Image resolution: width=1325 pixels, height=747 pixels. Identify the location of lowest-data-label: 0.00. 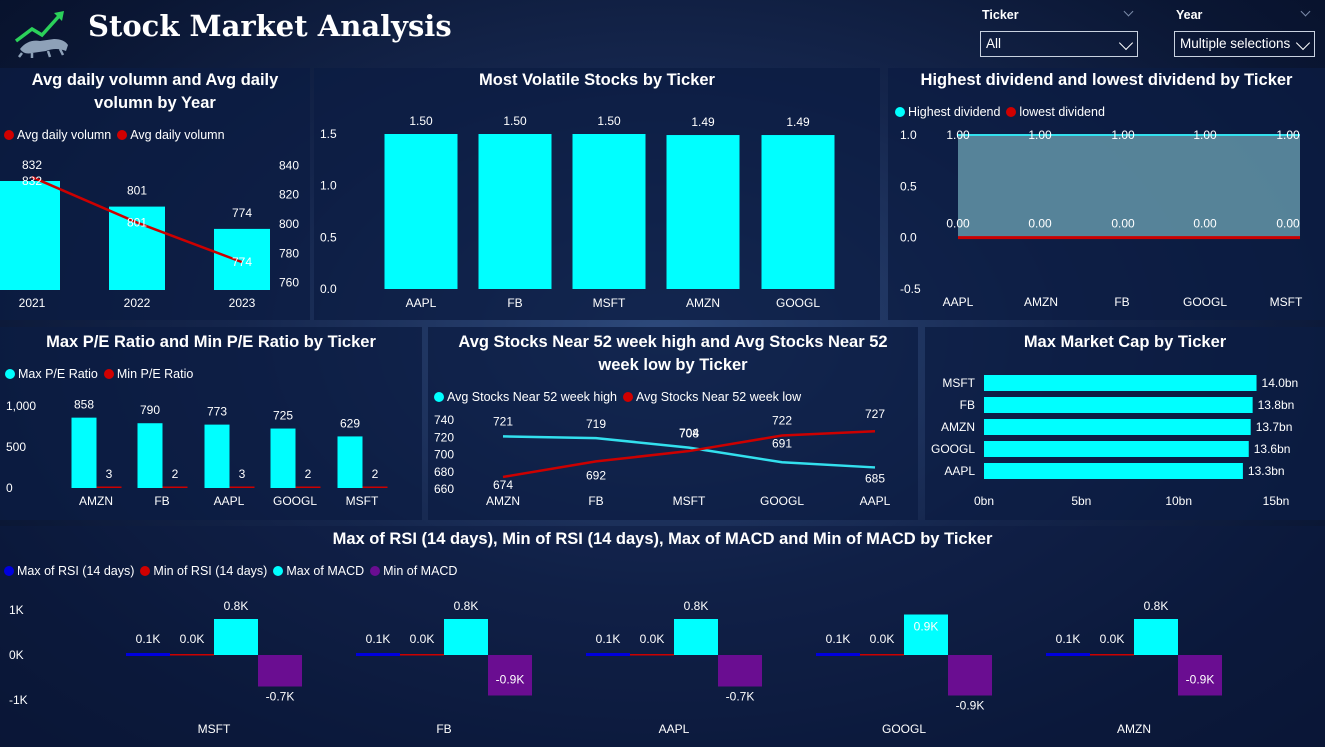
(1288, 224).